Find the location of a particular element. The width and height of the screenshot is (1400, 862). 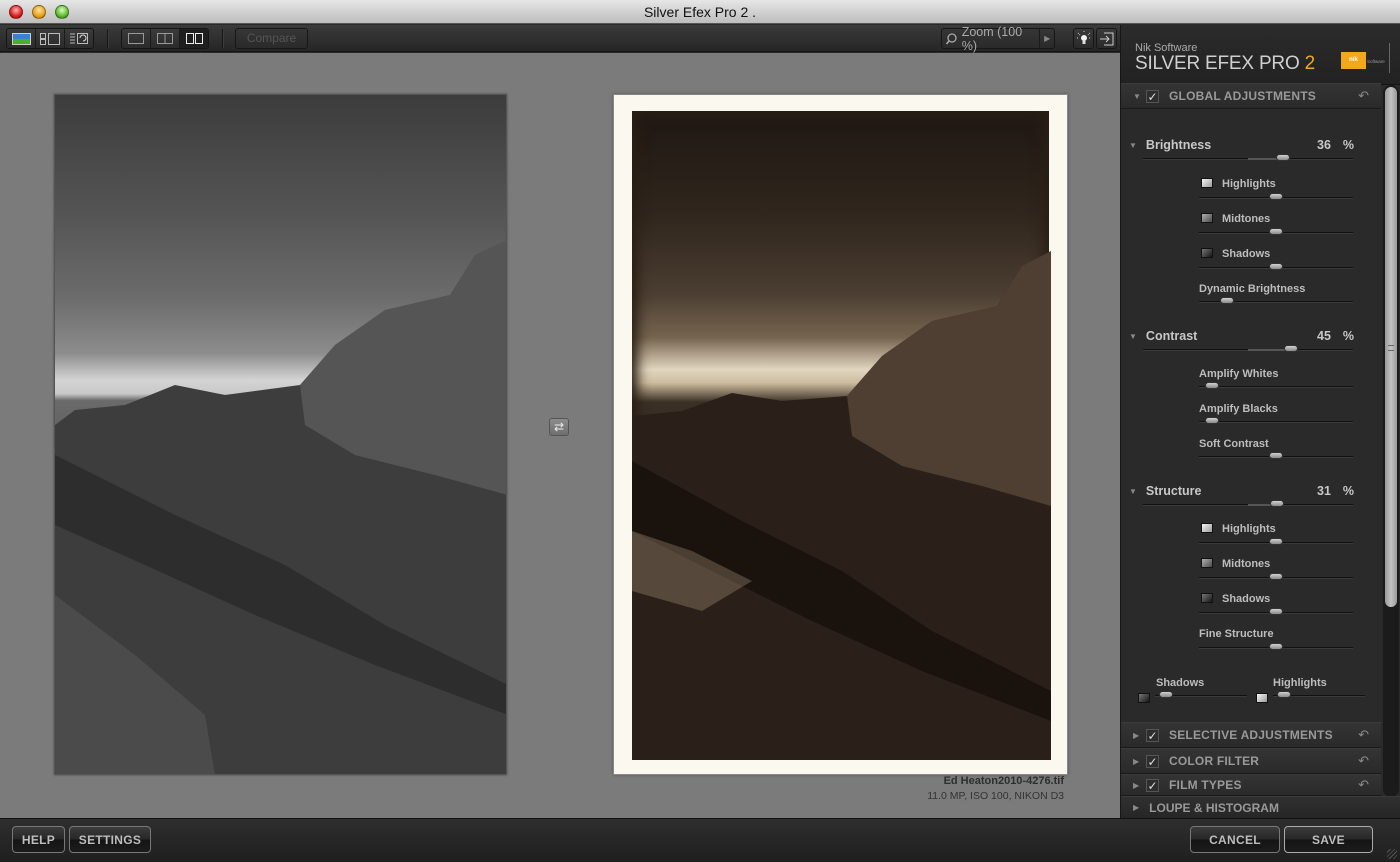

global-adjustments-header: ▼ ✓ GLOBAL ADJUSTMENTS ↶ is located at coordinates (1251, 96).